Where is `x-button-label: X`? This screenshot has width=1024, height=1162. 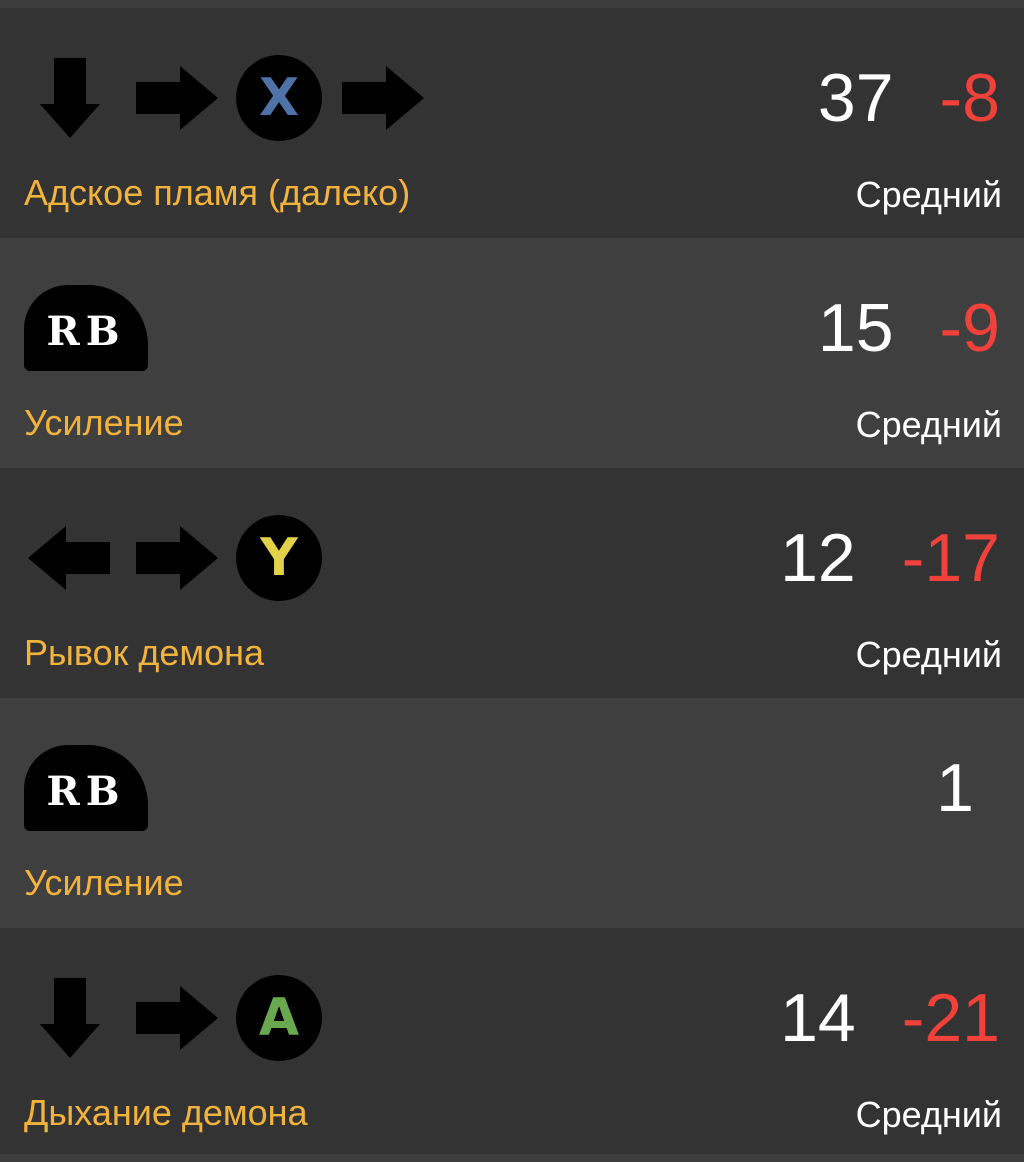 x-button-label: X is located at coordinates (279, 98).